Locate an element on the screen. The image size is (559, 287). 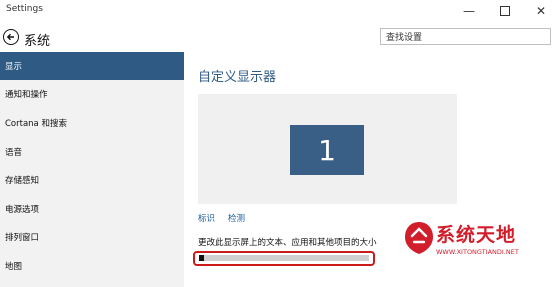
close-button: ✕ is located at coordinates (541, 11).